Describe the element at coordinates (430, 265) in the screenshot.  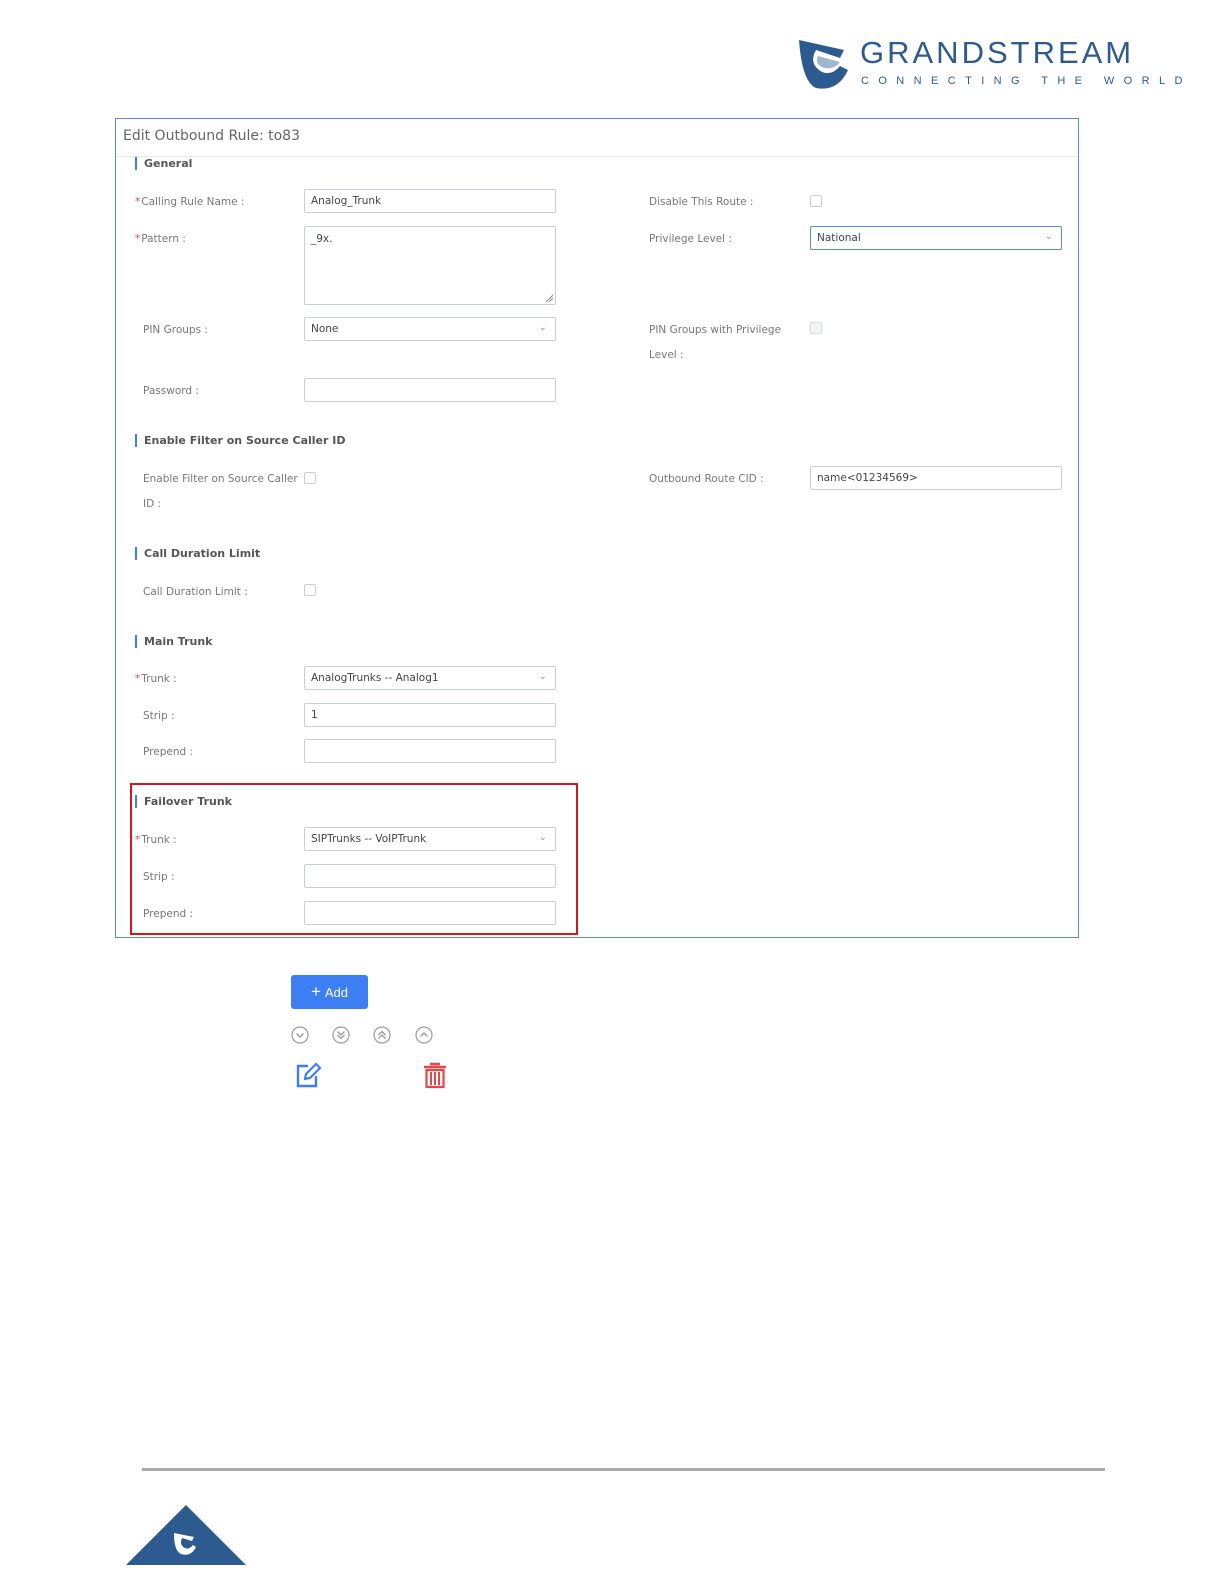
I see `pattern-textarea: _9x.` at that location.